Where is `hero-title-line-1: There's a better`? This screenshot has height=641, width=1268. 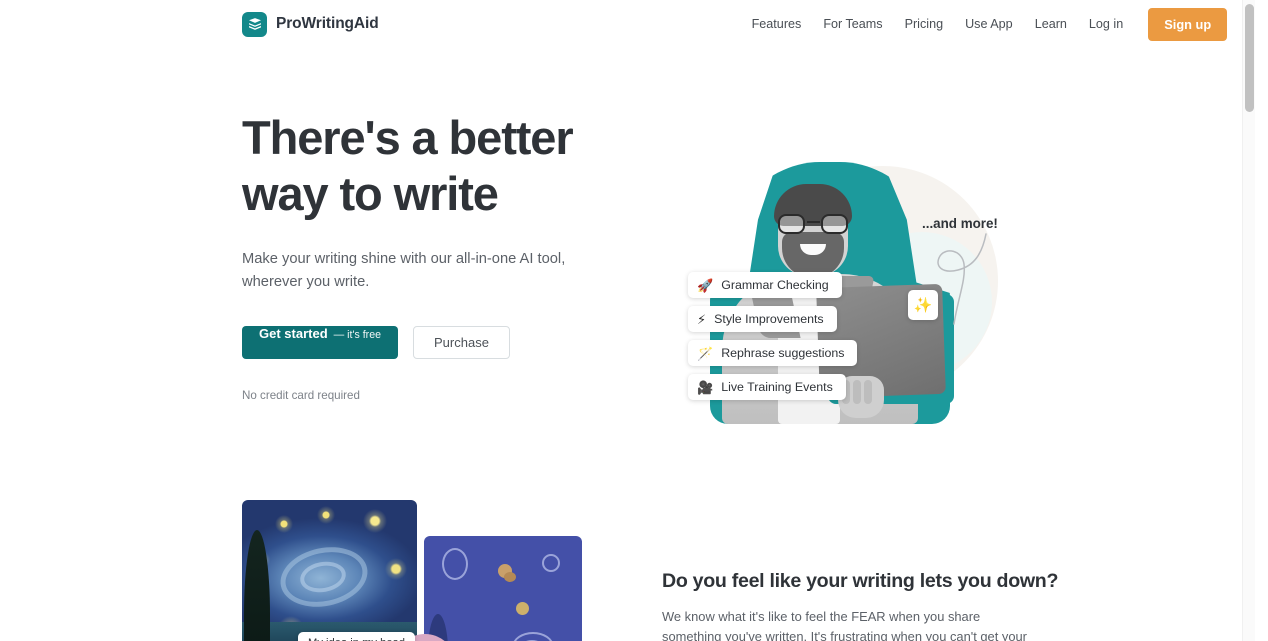
hero-title-line-1: There's a better is located at coordinates (408, 137).